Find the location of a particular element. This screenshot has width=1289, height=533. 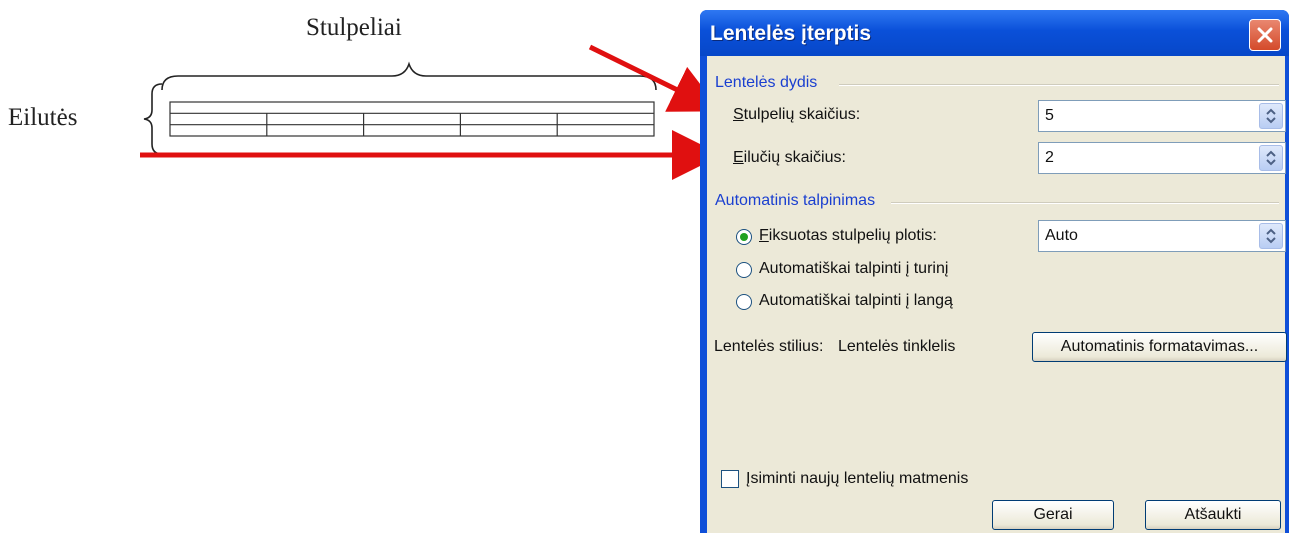

arrow-to-columns-field is located at coordinates (654, 78).